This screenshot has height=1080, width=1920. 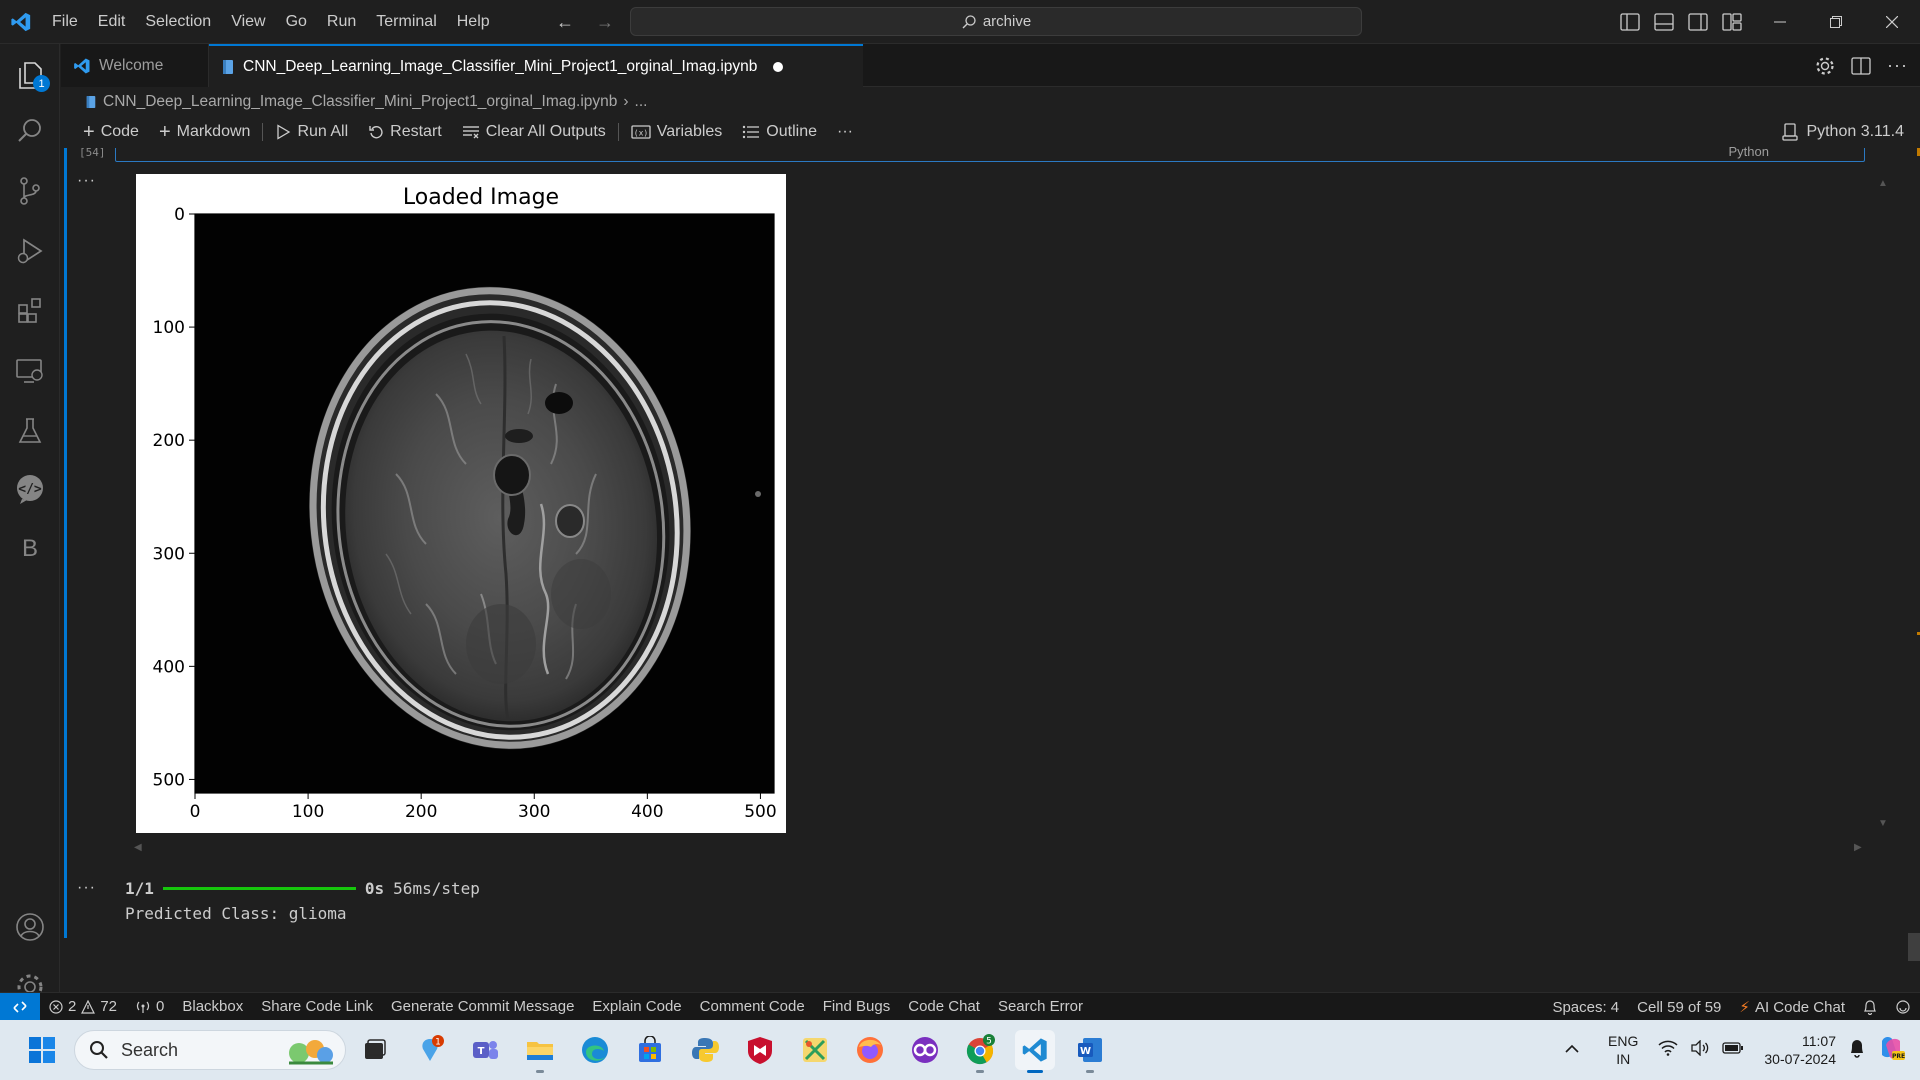 What do you see at coordinates (1843, 132) in the screenshot?
I see `kernel-picker: Python 3.11.4` at bounding box center [1843, 132].